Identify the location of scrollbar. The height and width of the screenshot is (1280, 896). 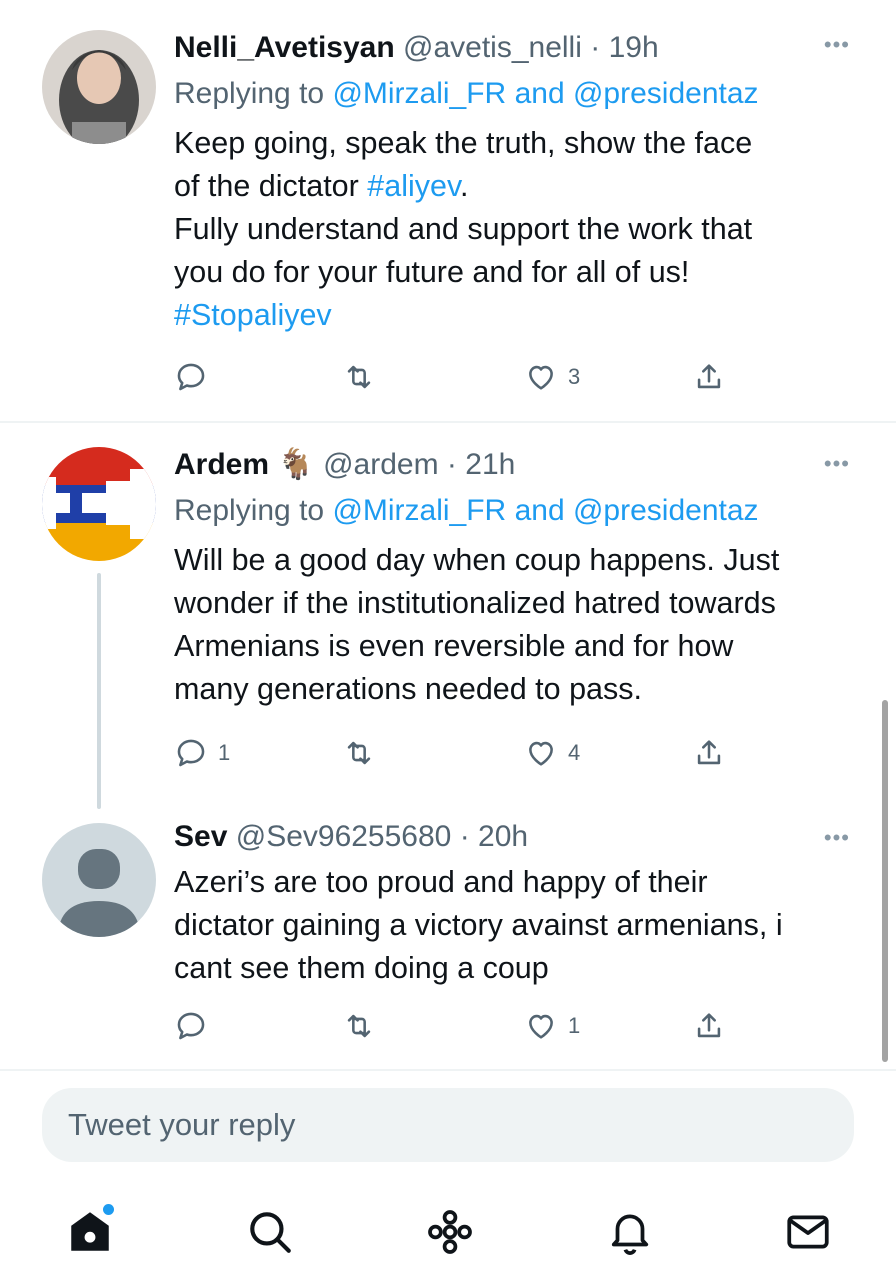
(885, 881).